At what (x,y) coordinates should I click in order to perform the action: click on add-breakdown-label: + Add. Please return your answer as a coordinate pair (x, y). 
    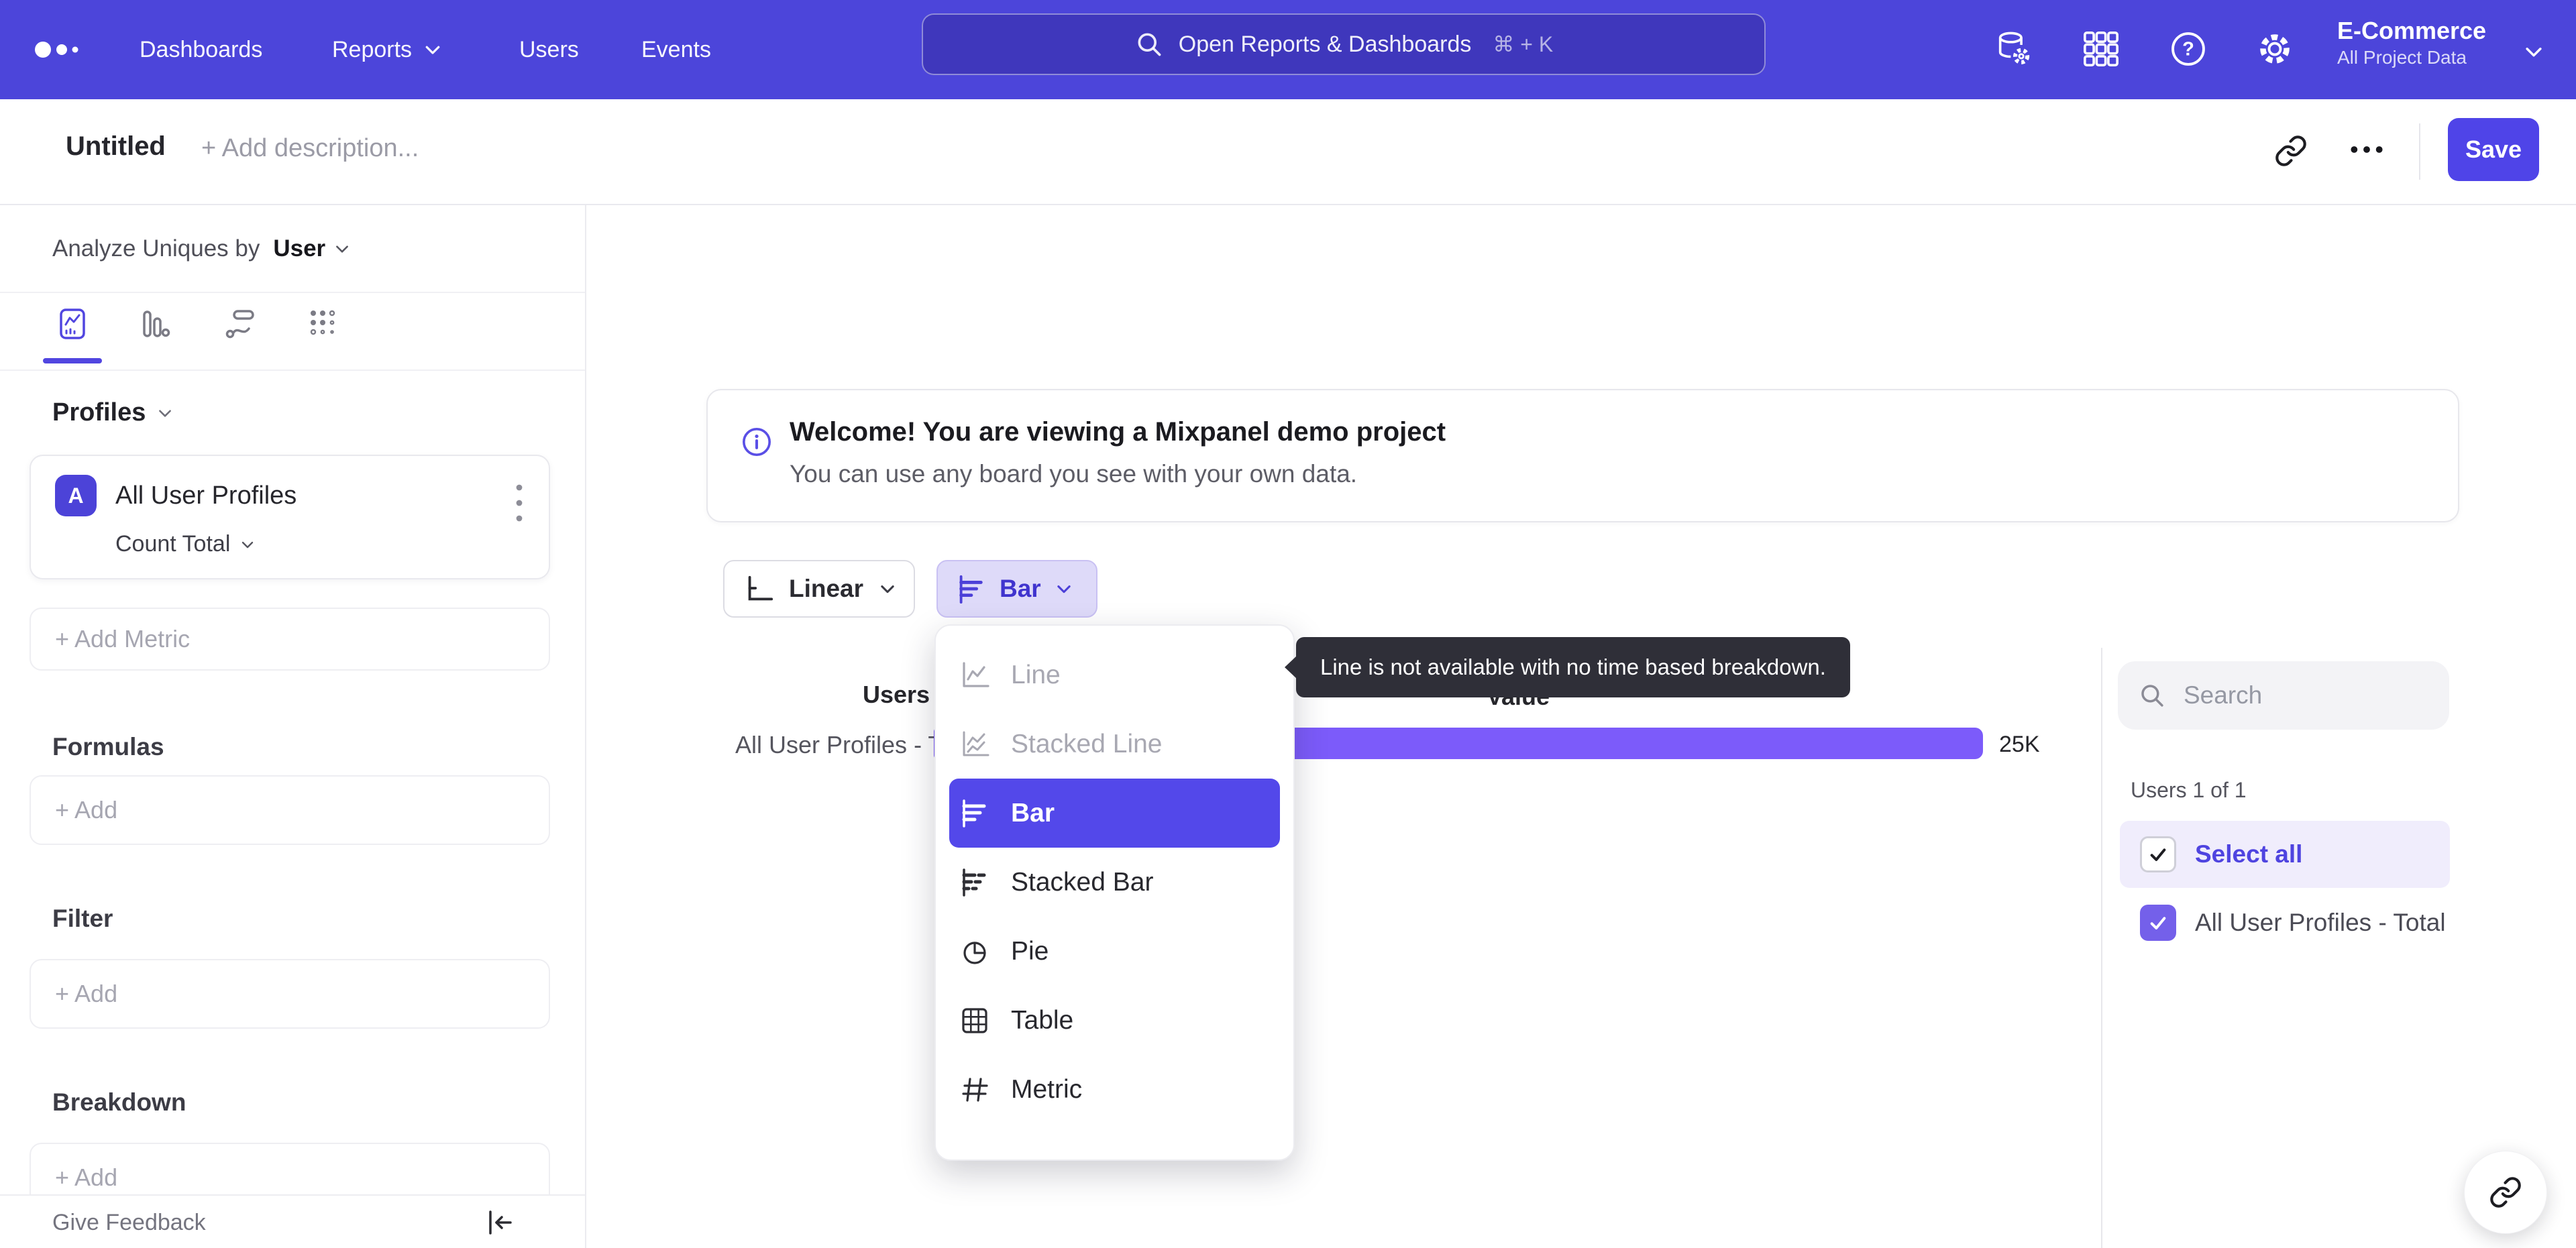
    Looking at the image, I should click on (86, 1177).